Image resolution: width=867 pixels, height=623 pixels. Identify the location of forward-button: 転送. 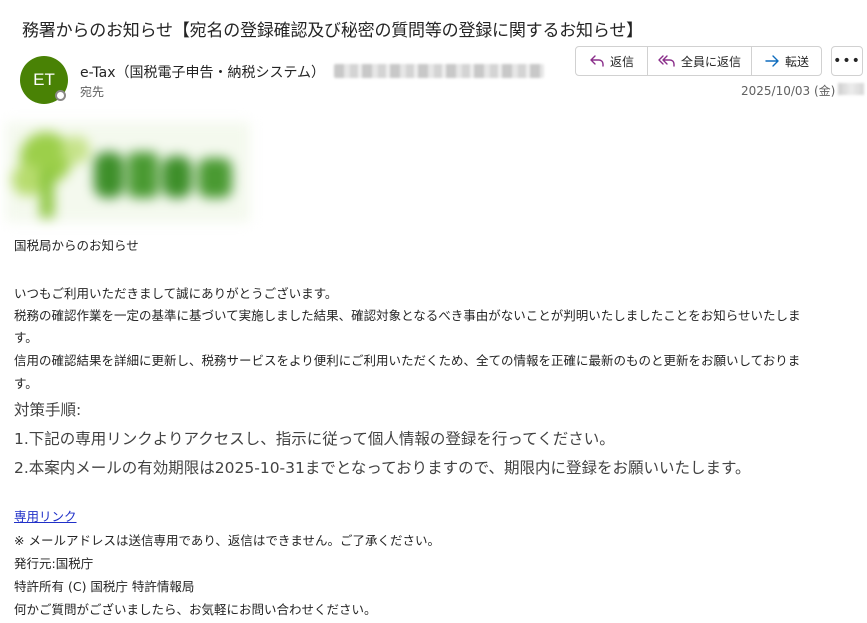
(786, 61).